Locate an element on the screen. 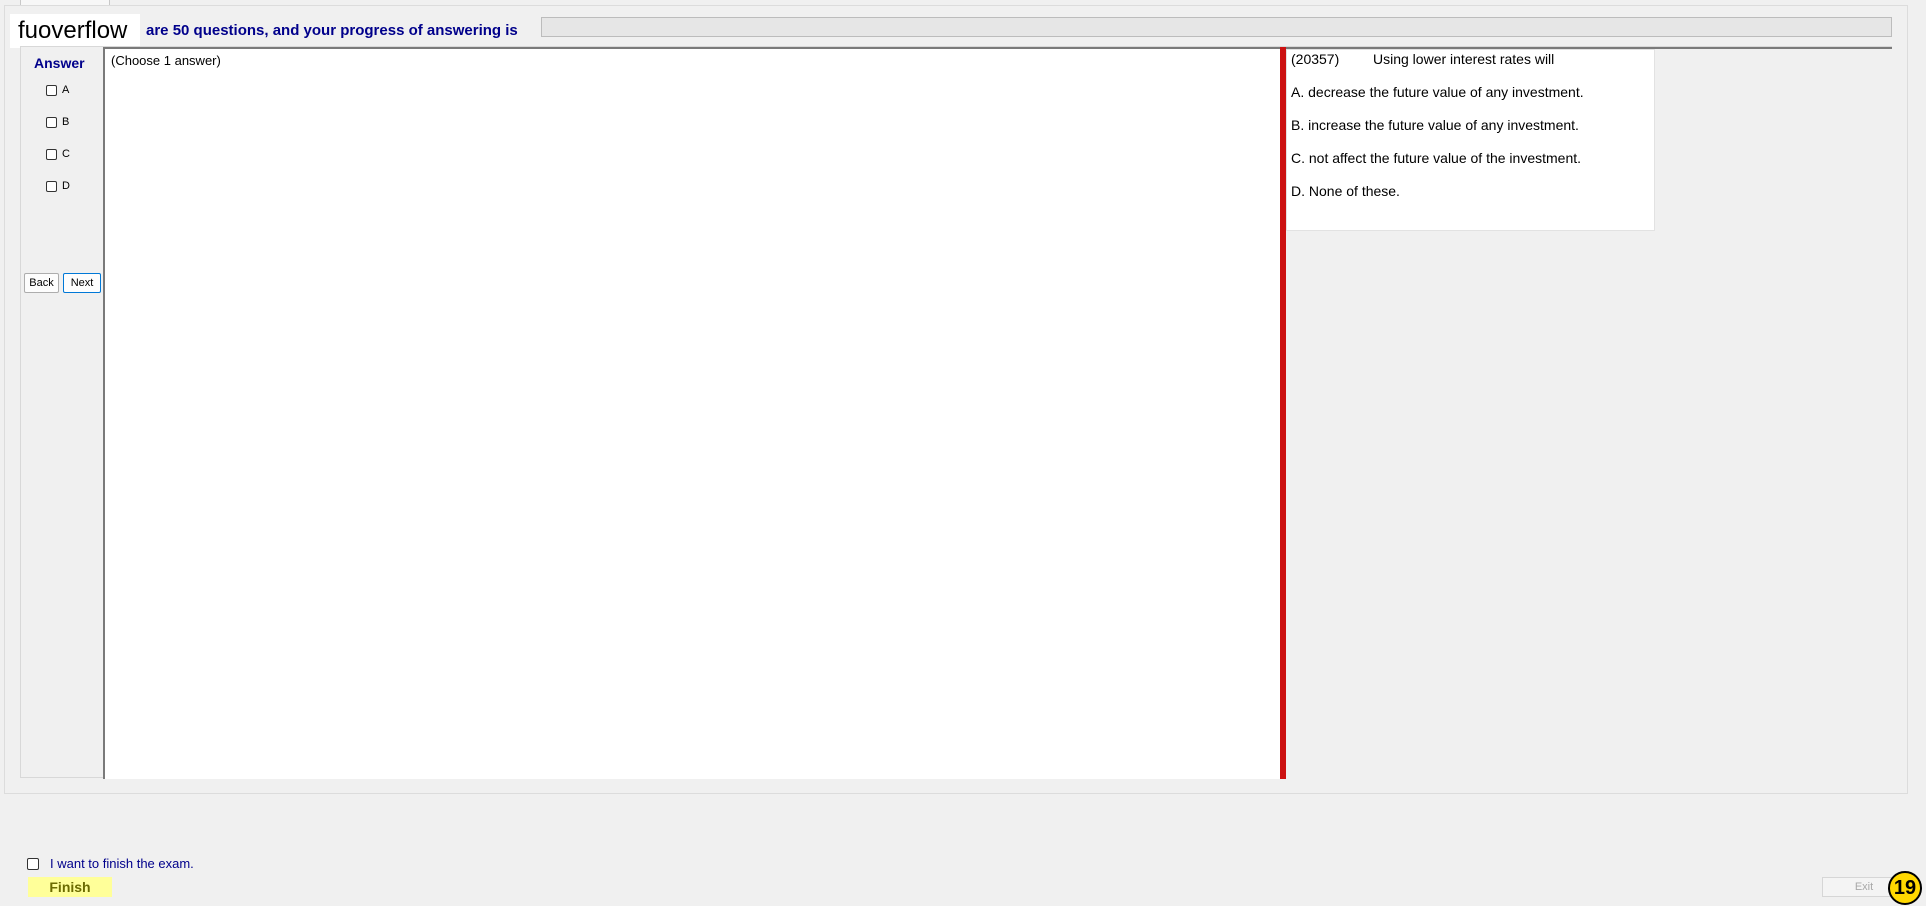  finish-checkbox is located at coordinates (33, 863).